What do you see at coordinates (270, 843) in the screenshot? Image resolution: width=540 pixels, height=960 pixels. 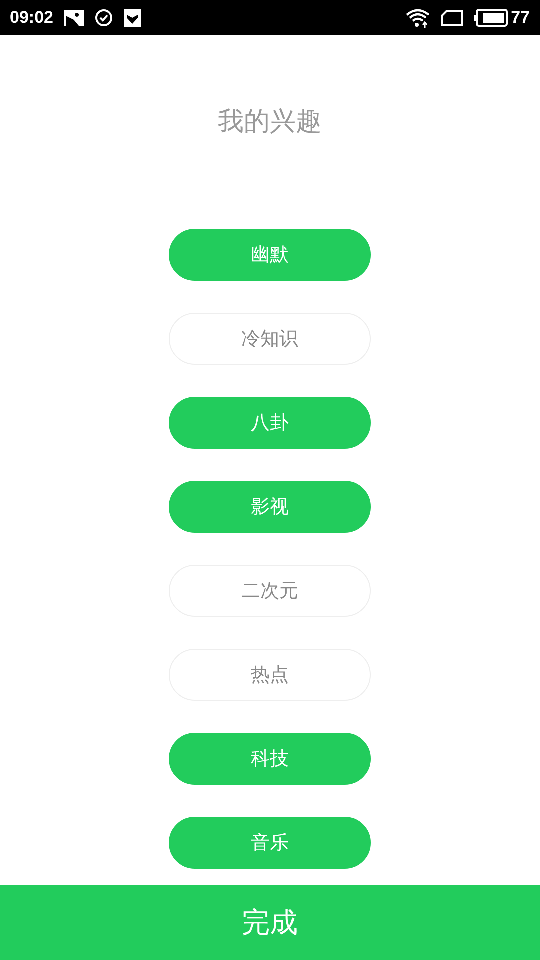 I see `interest-chip: 音乐` at bounding box center [270, 843].